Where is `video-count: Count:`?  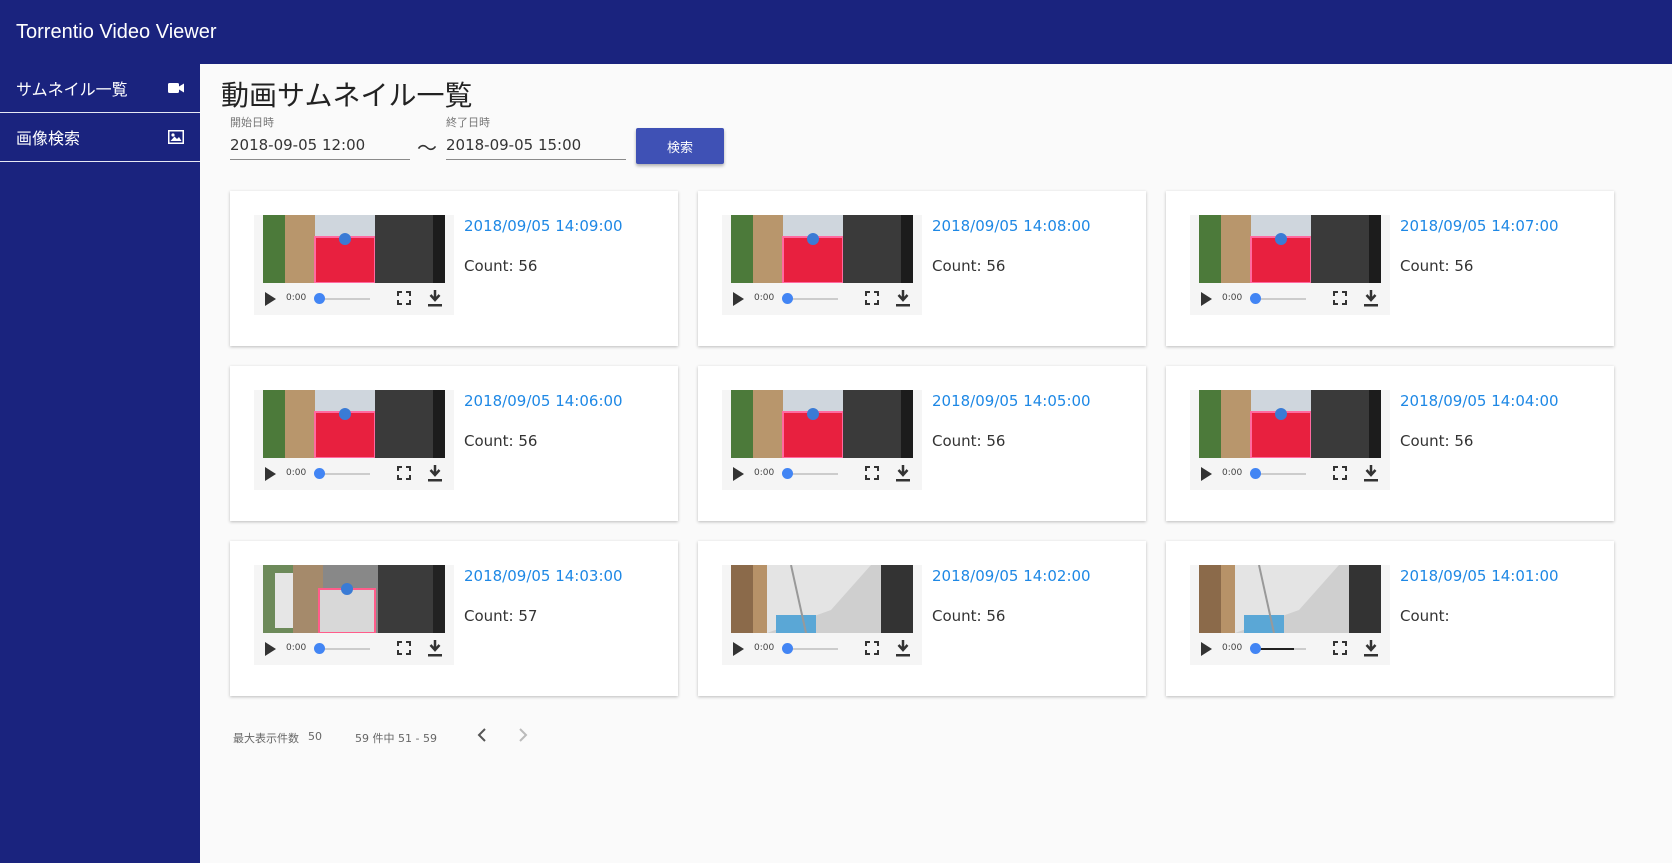
video-count: Count: is located at coordinates (1425, 616).